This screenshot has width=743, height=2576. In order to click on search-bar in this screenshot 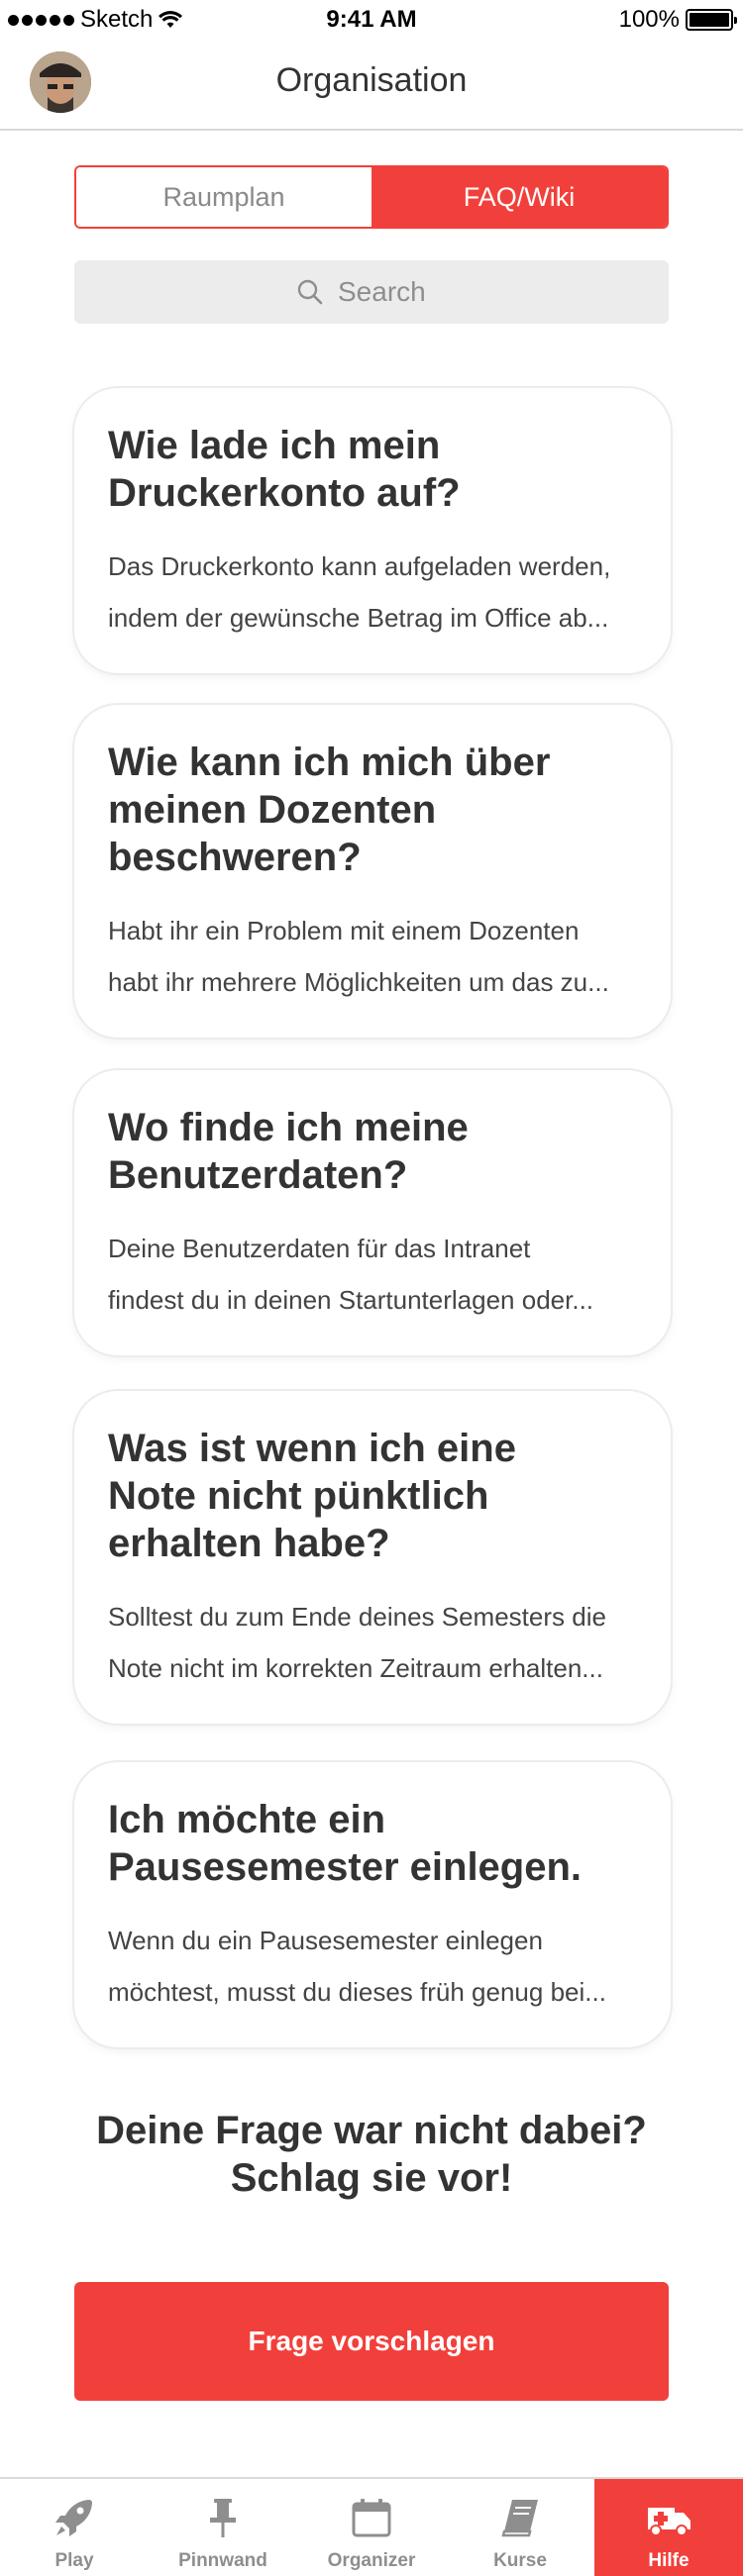, I will do `click(371, 292)`.